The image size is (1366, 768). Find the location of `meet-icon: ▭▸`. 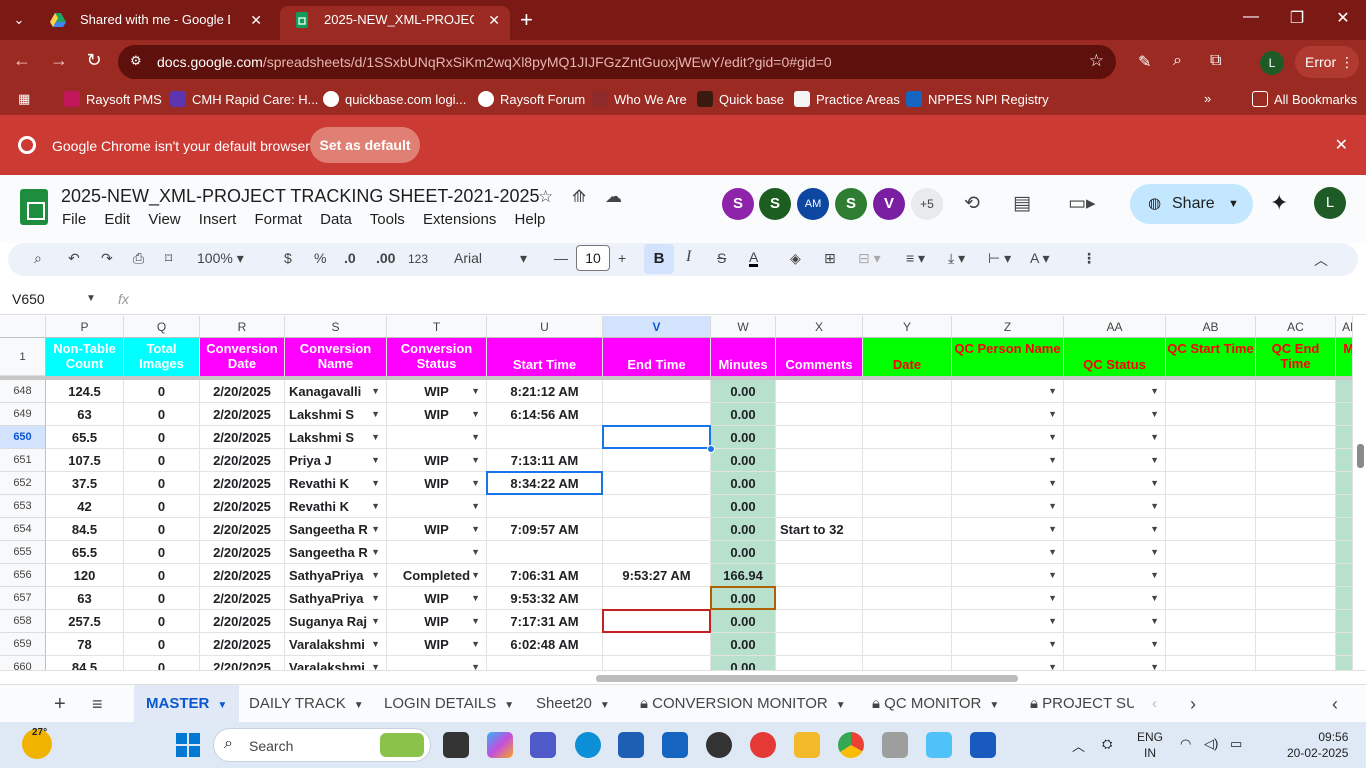

meet-icon: ▭▸ is located at coordinates (1082, 203).